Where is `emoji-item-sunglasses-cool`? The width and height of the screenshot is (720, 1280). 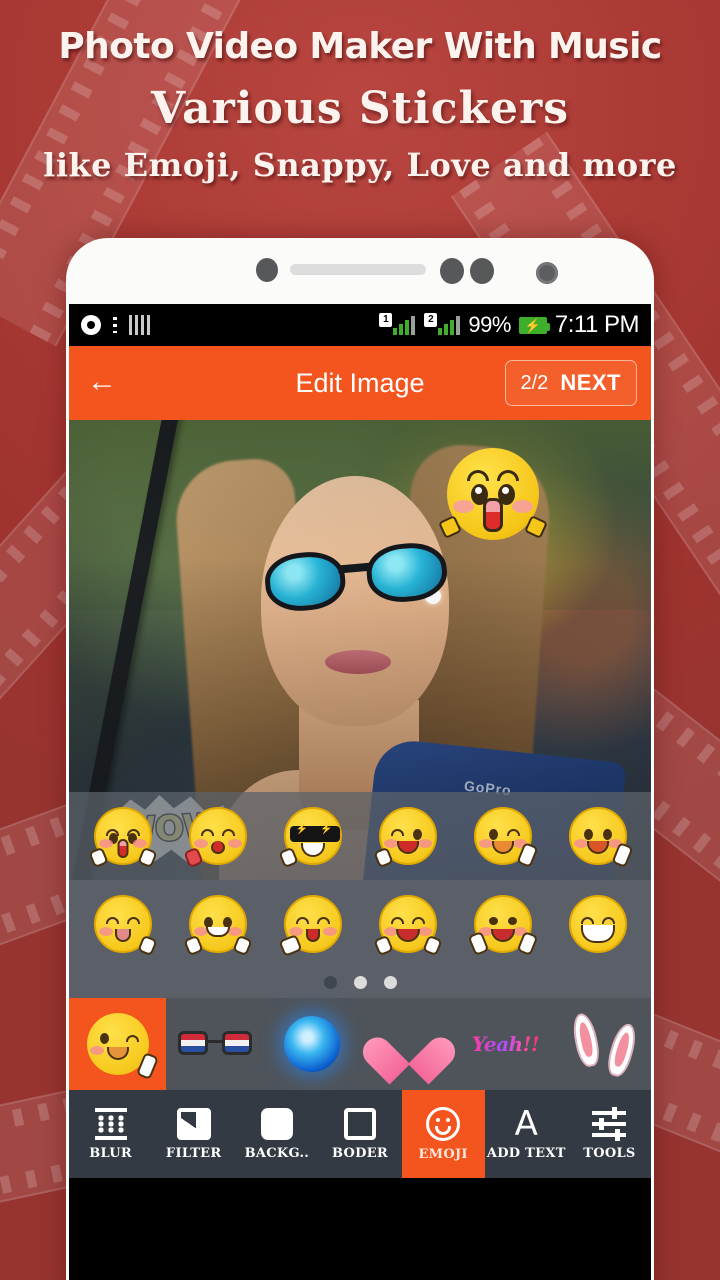
emoji-item-sunglasses-cool is located at coordinates (310, 838).